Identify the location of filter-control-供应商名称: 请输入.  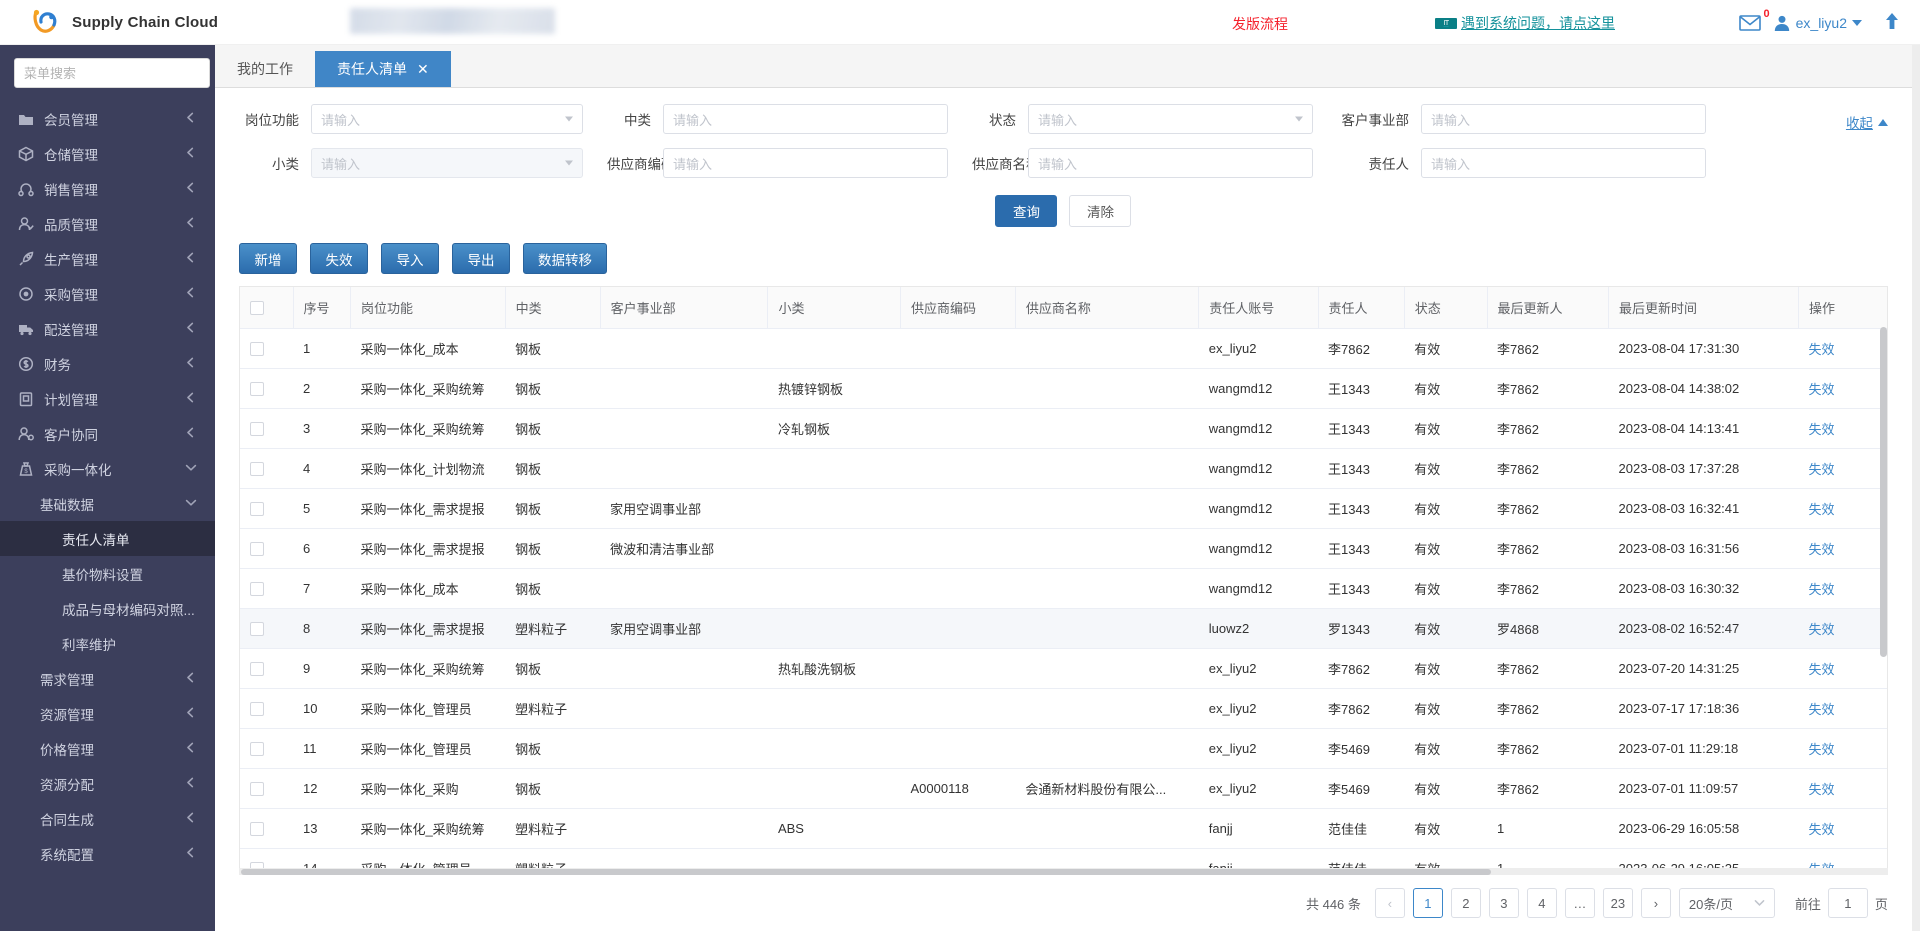
(1170, 163).